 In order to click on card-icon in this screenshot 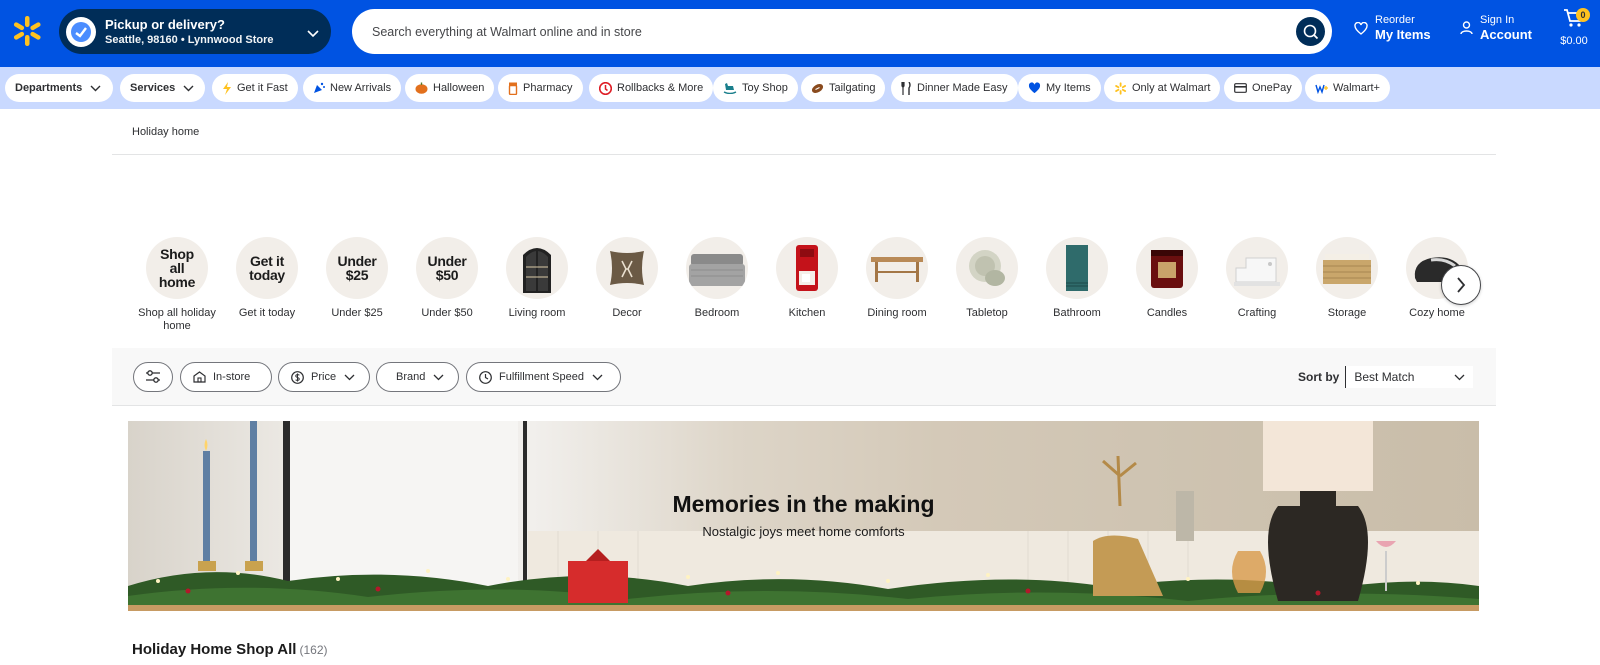, I will do `click(1240, 88)`.